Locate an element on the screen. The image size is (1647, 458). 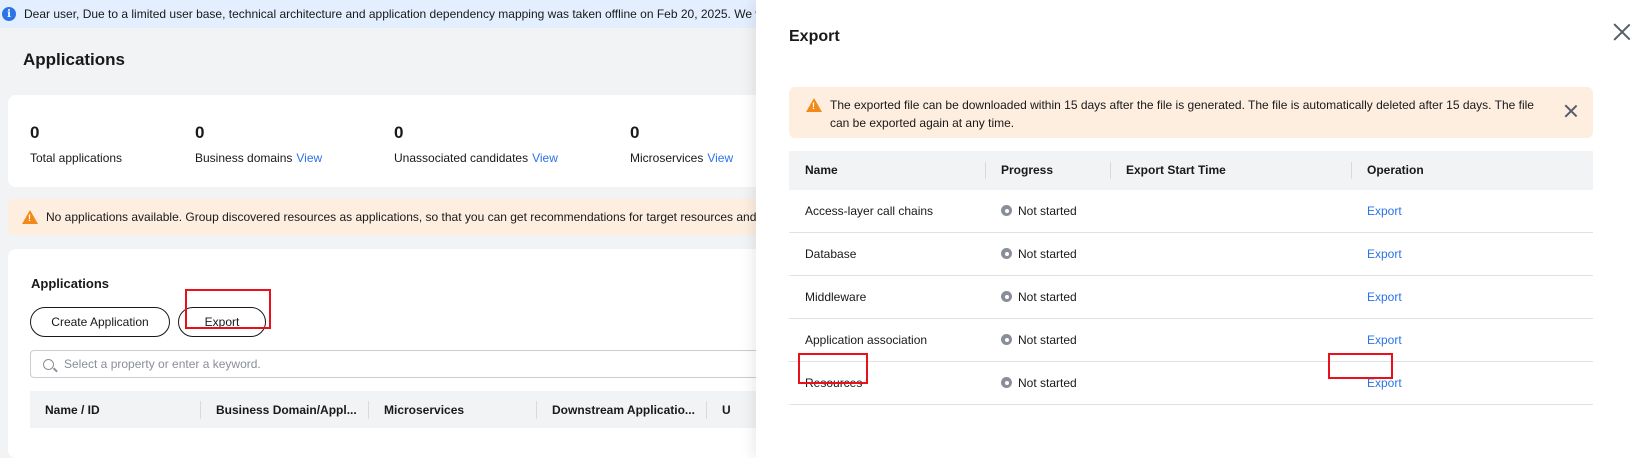
page-title: Applications is located at coordinates (74, 59).